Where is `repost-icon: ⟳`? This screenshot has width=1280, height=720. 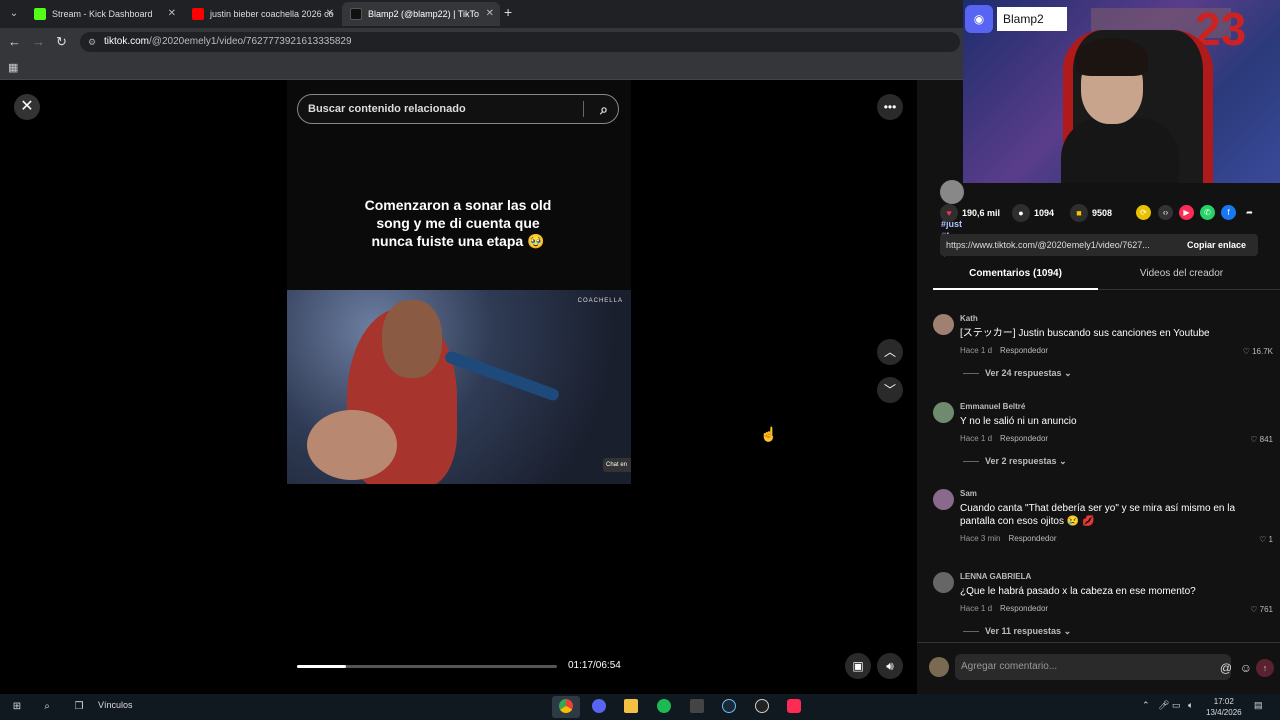
repost-icon: ⟳ is located at coordinates (1143, 212).